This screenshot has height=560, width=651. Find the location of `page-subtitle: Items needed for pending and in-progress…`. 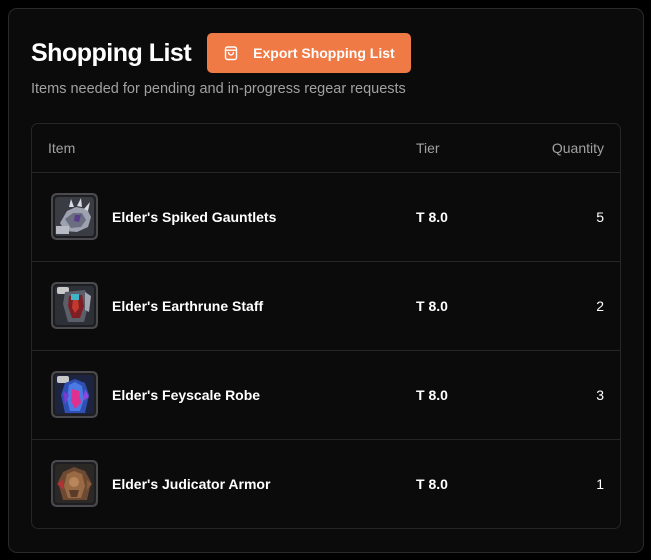

page-subtitle: Items needed for pending and in-progress… is located at coordinates (218, 89).